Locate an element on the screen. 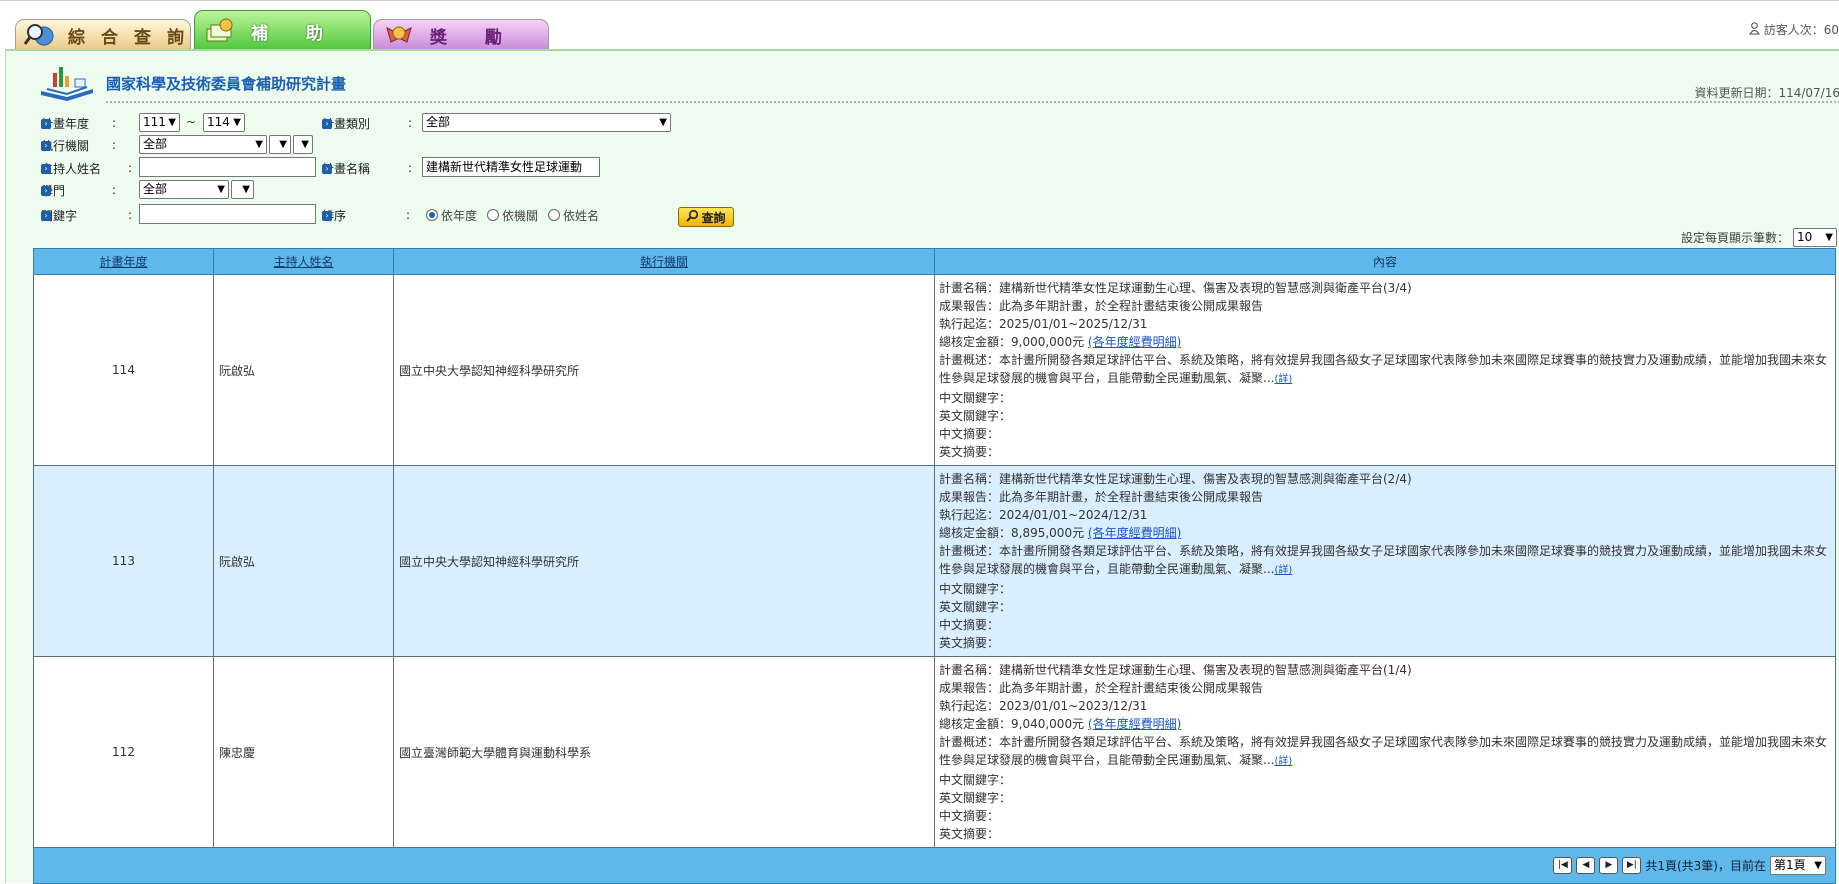  radio-empty-icon is located at coordinates (554, 215).